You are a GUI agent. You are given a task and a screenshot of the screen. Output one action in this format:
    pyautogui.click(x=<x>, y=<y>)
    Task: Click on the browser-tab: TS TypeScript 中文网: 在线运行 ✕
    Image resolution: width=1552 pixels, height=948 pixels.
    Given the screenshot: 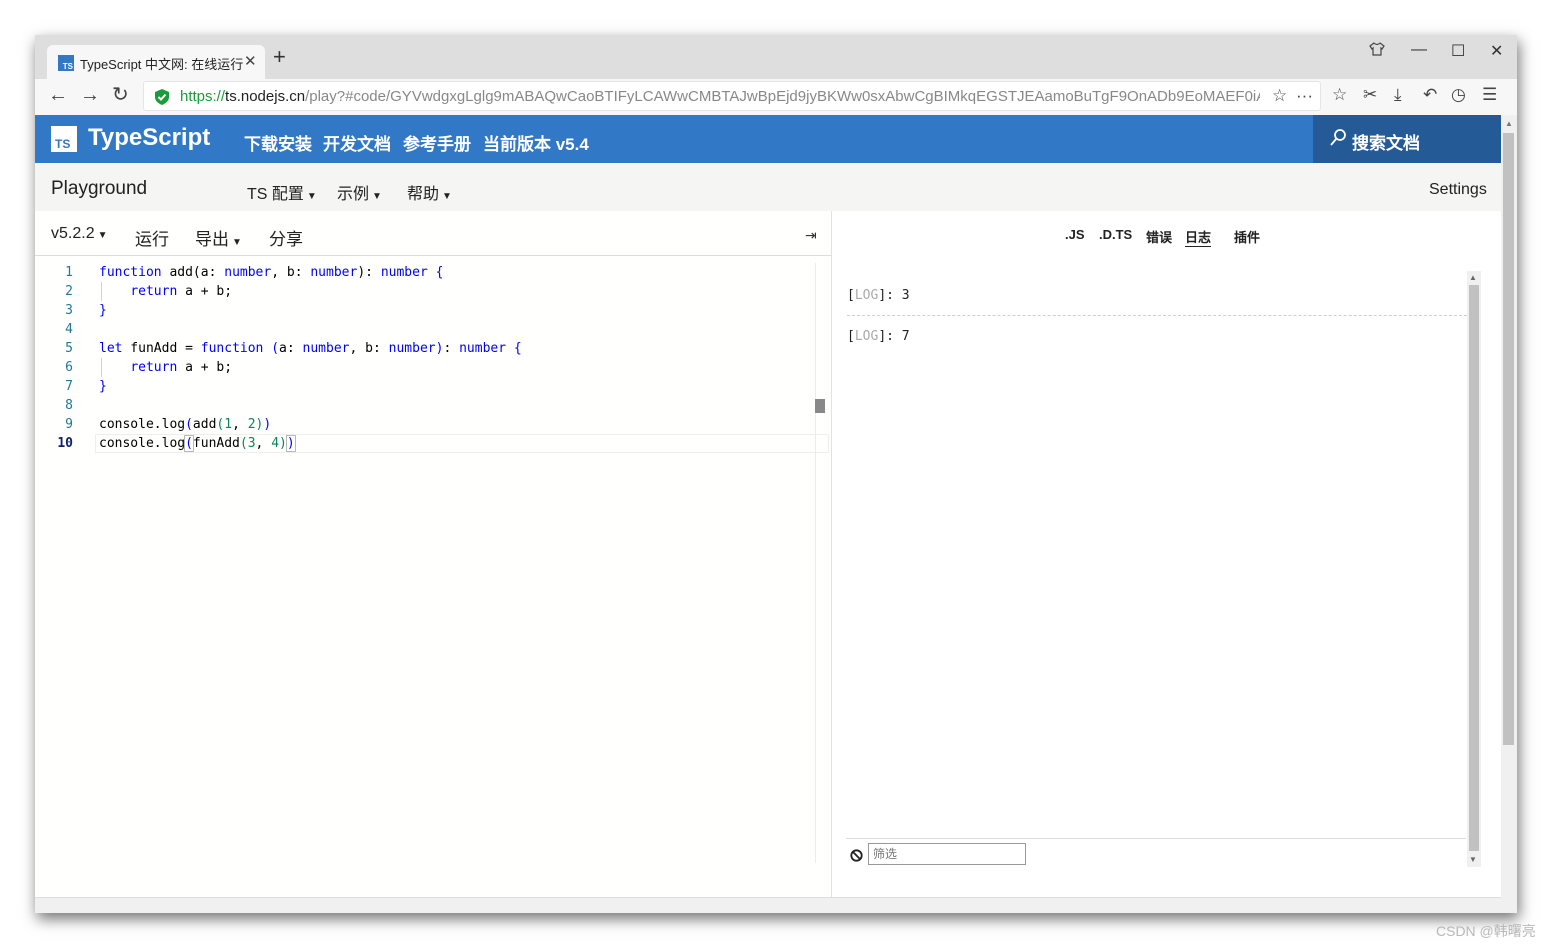 What is the action you would take?
    pyautogui.click(x=156, y=62)
    